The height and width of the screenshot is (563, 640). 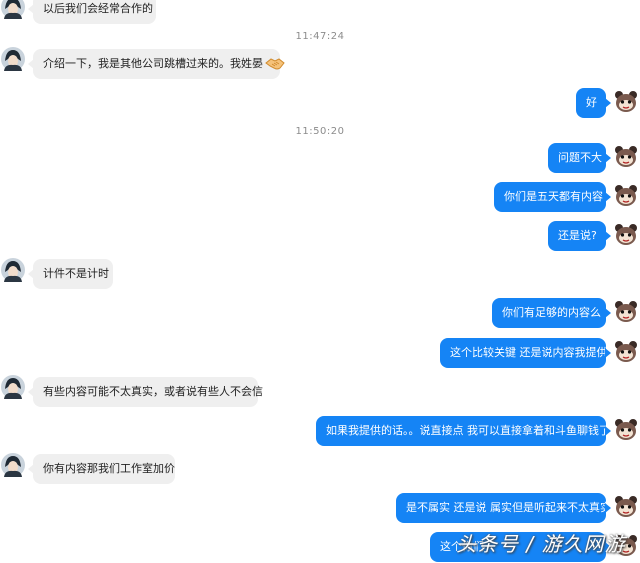 I want to click on message-bubble-incoming: 你有内容那我们工作室加价, so click(x=101, y=469).